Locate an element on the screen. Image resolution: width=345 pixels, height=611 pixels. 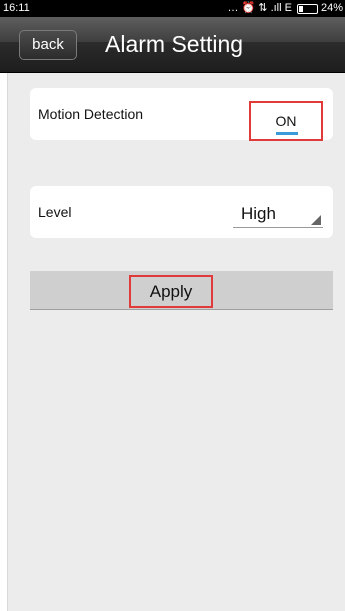
apply-button: Apply is located at coordinates (171, 291).